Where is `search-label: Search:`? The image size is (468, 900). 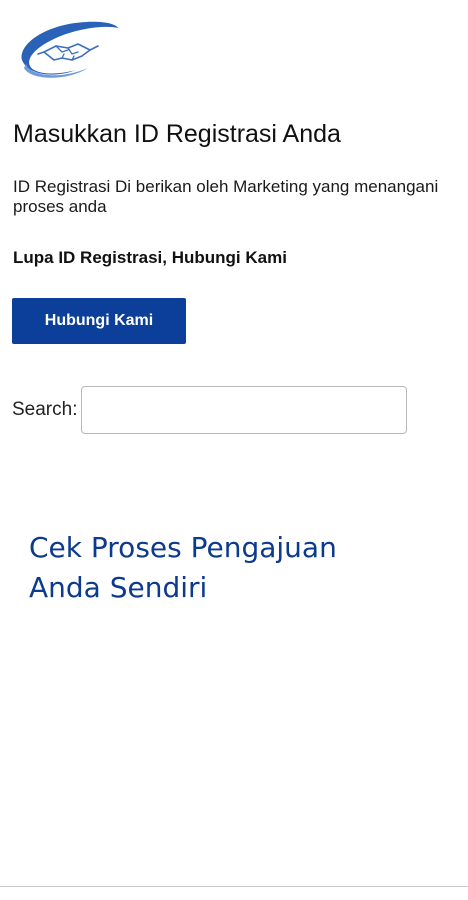
search-label: Search: is located at coordinates (45, 409).